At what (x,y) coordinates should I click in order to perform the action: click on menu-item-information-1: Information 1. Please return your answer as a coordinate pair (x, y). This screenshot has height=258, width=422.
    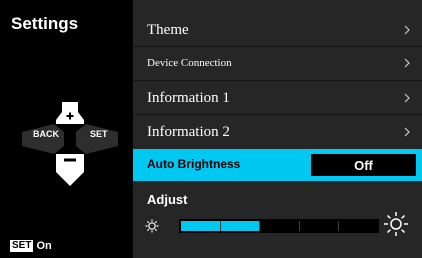
    Looking at the image, I should click on (277, 98).